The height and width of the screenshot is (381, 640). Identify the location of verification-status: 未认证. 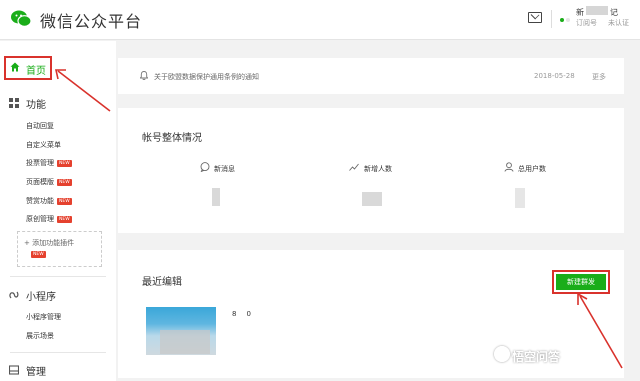
(618, 23).